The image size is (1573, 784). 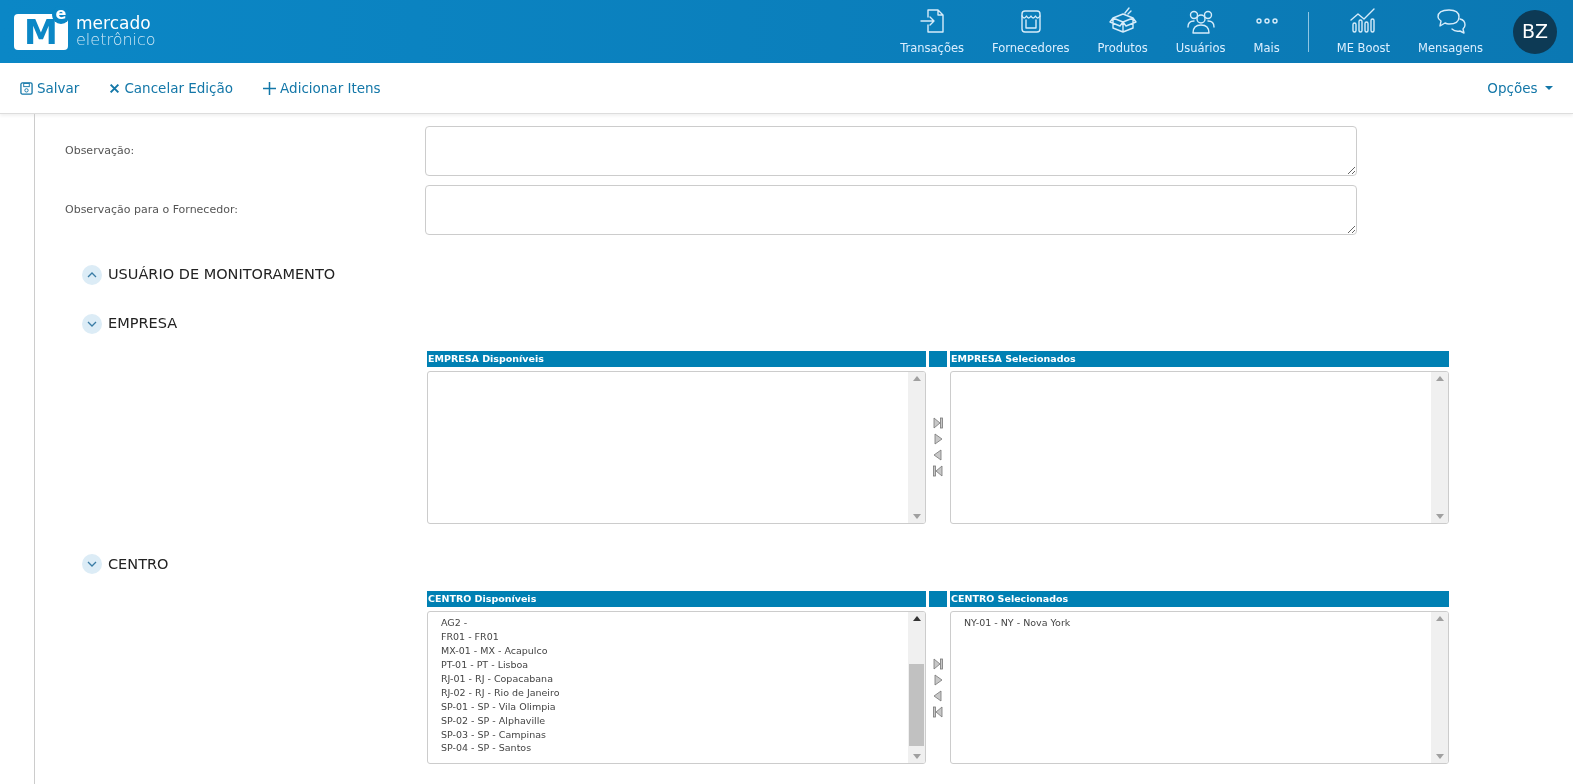 What do you see at coordinates (1197, 623) in the screenshot?
I see `list-item: NY-01 - NY - Nova York` at bounding box center [1197, 623].